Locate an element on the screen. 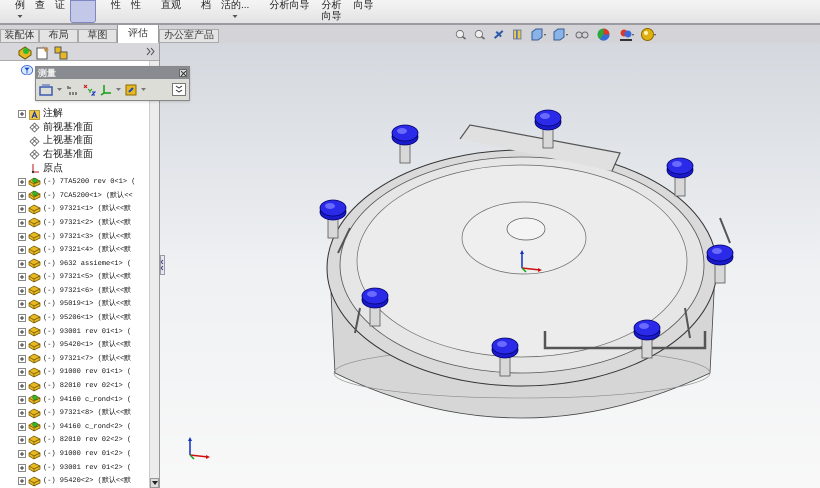  ribbon-button: 例 is located at coordinates (20, 11).